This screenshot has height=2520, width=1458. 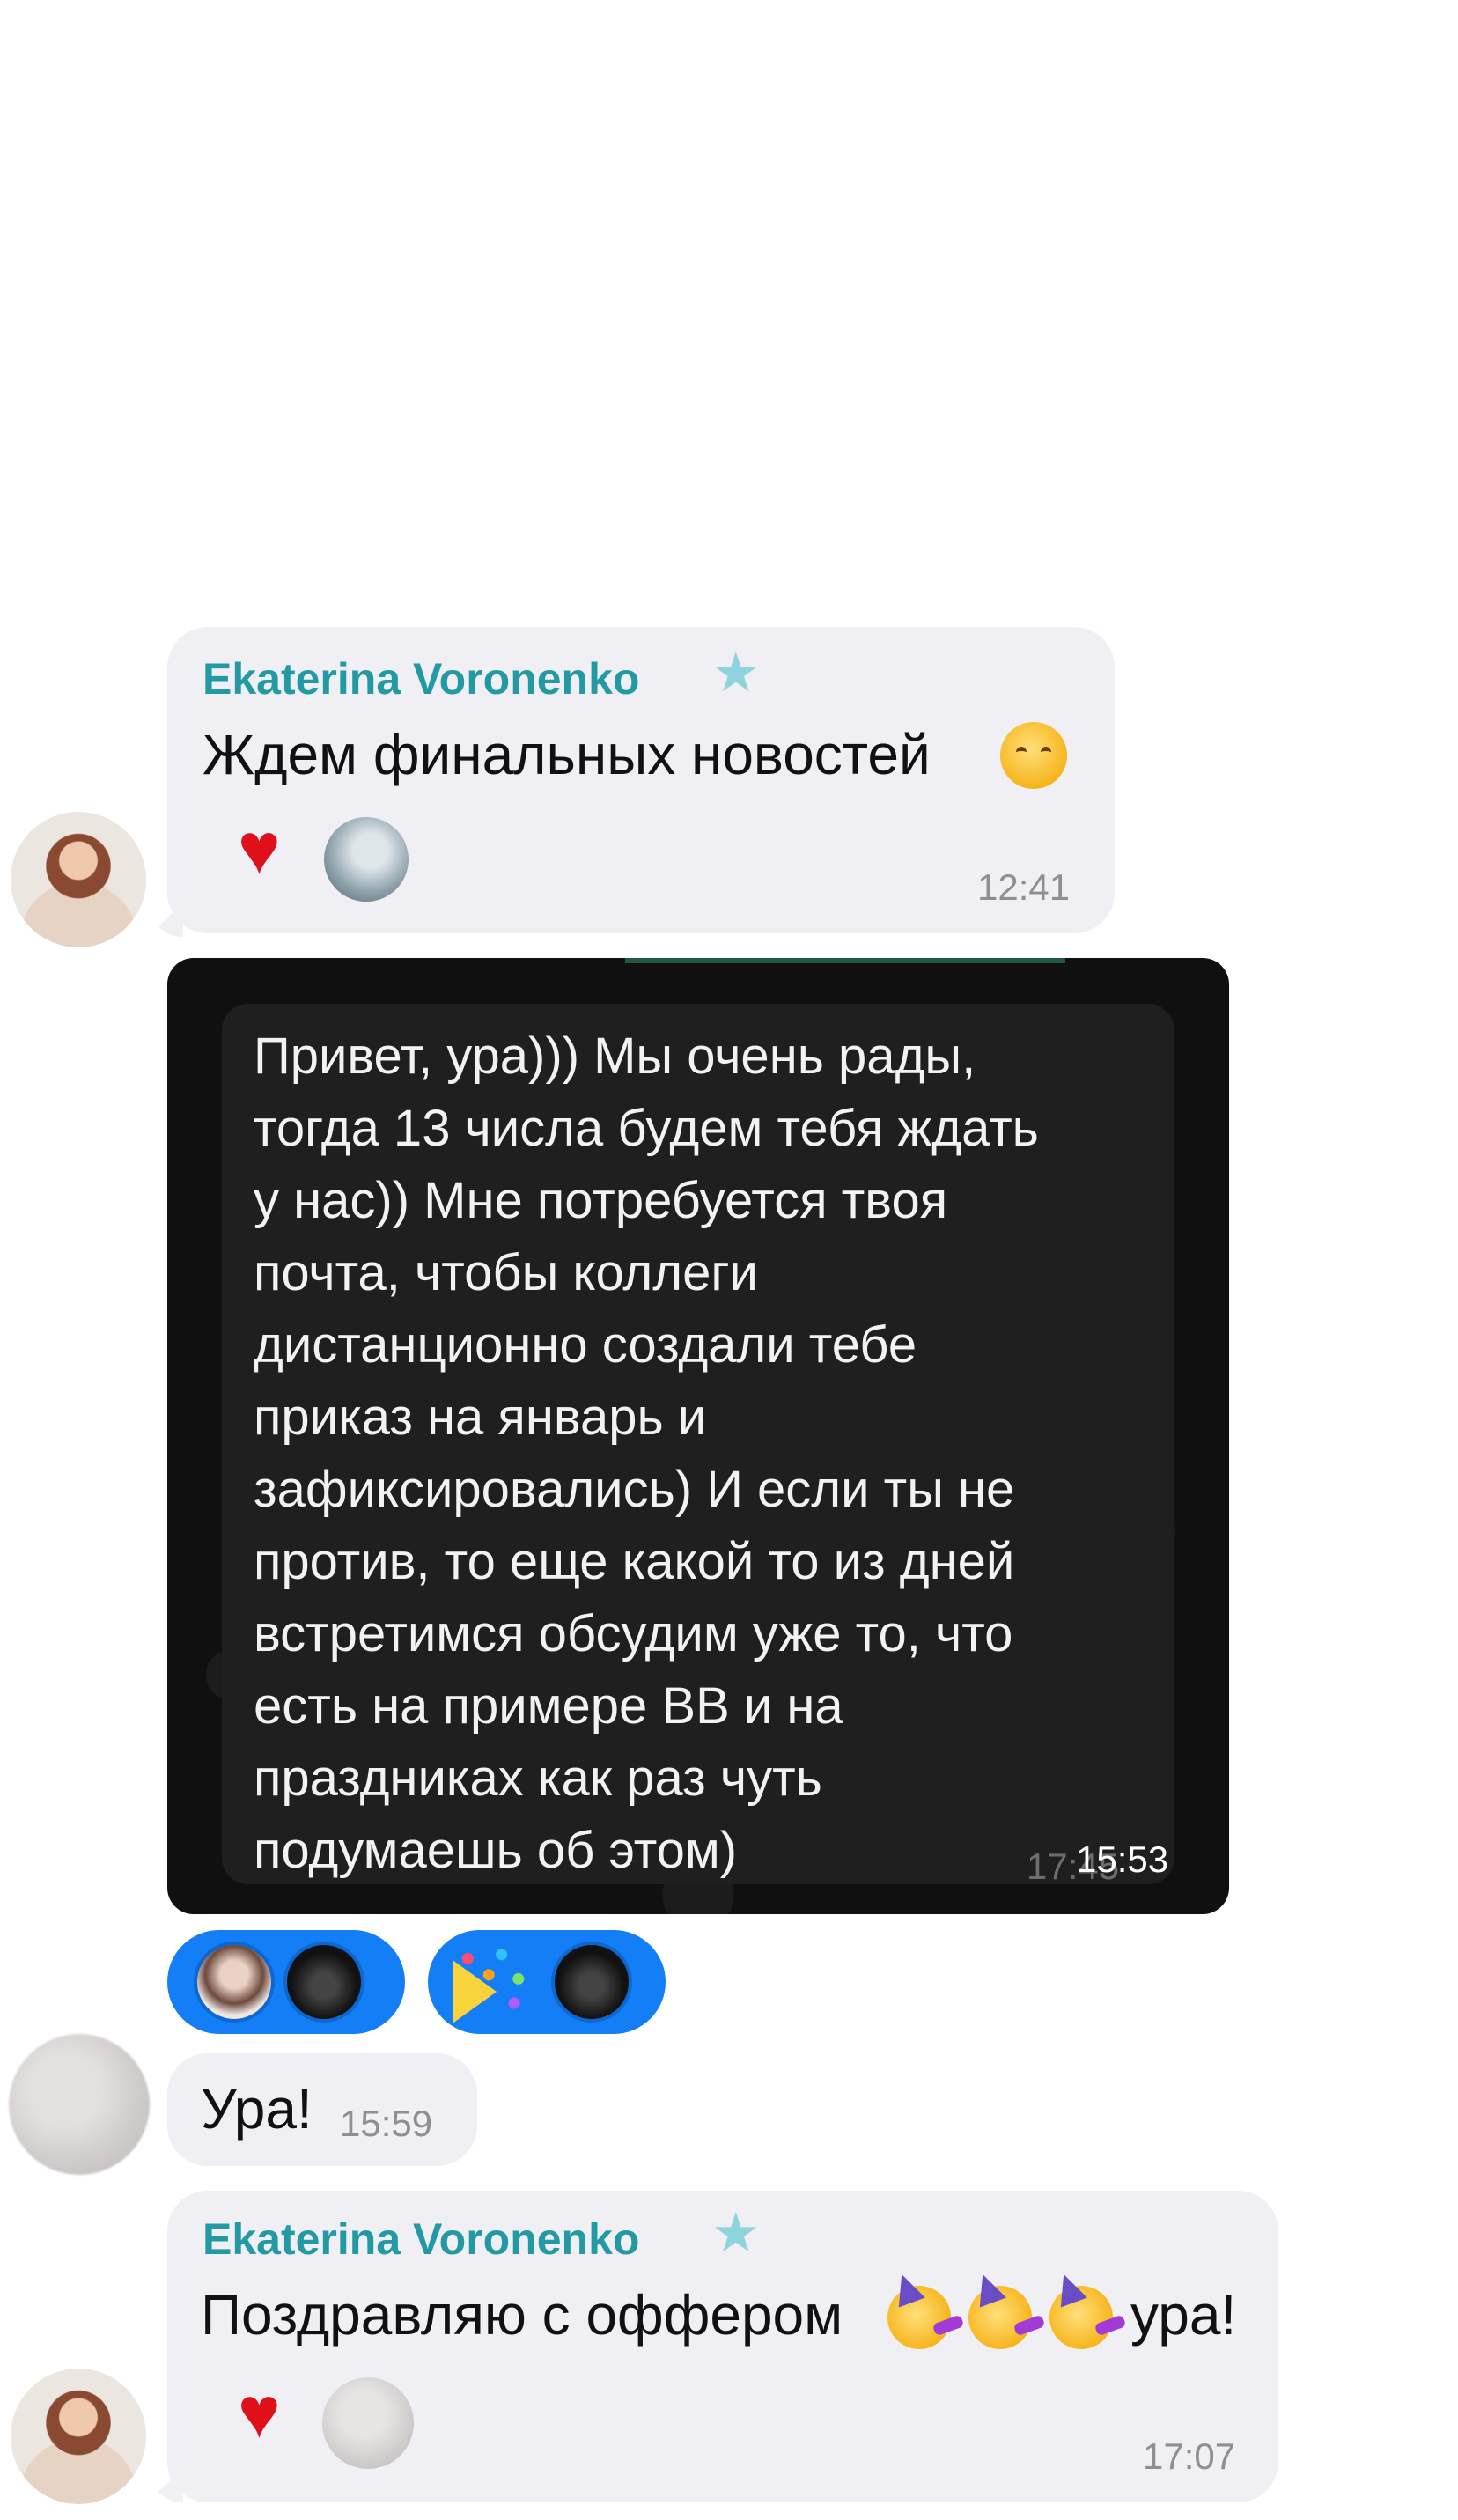 What do you see at coordinates (601, 1200) in the screenshot?
I see `forwarded-line: у нас)) Мне потребуется твоя` at bounding box center [601, 1200].